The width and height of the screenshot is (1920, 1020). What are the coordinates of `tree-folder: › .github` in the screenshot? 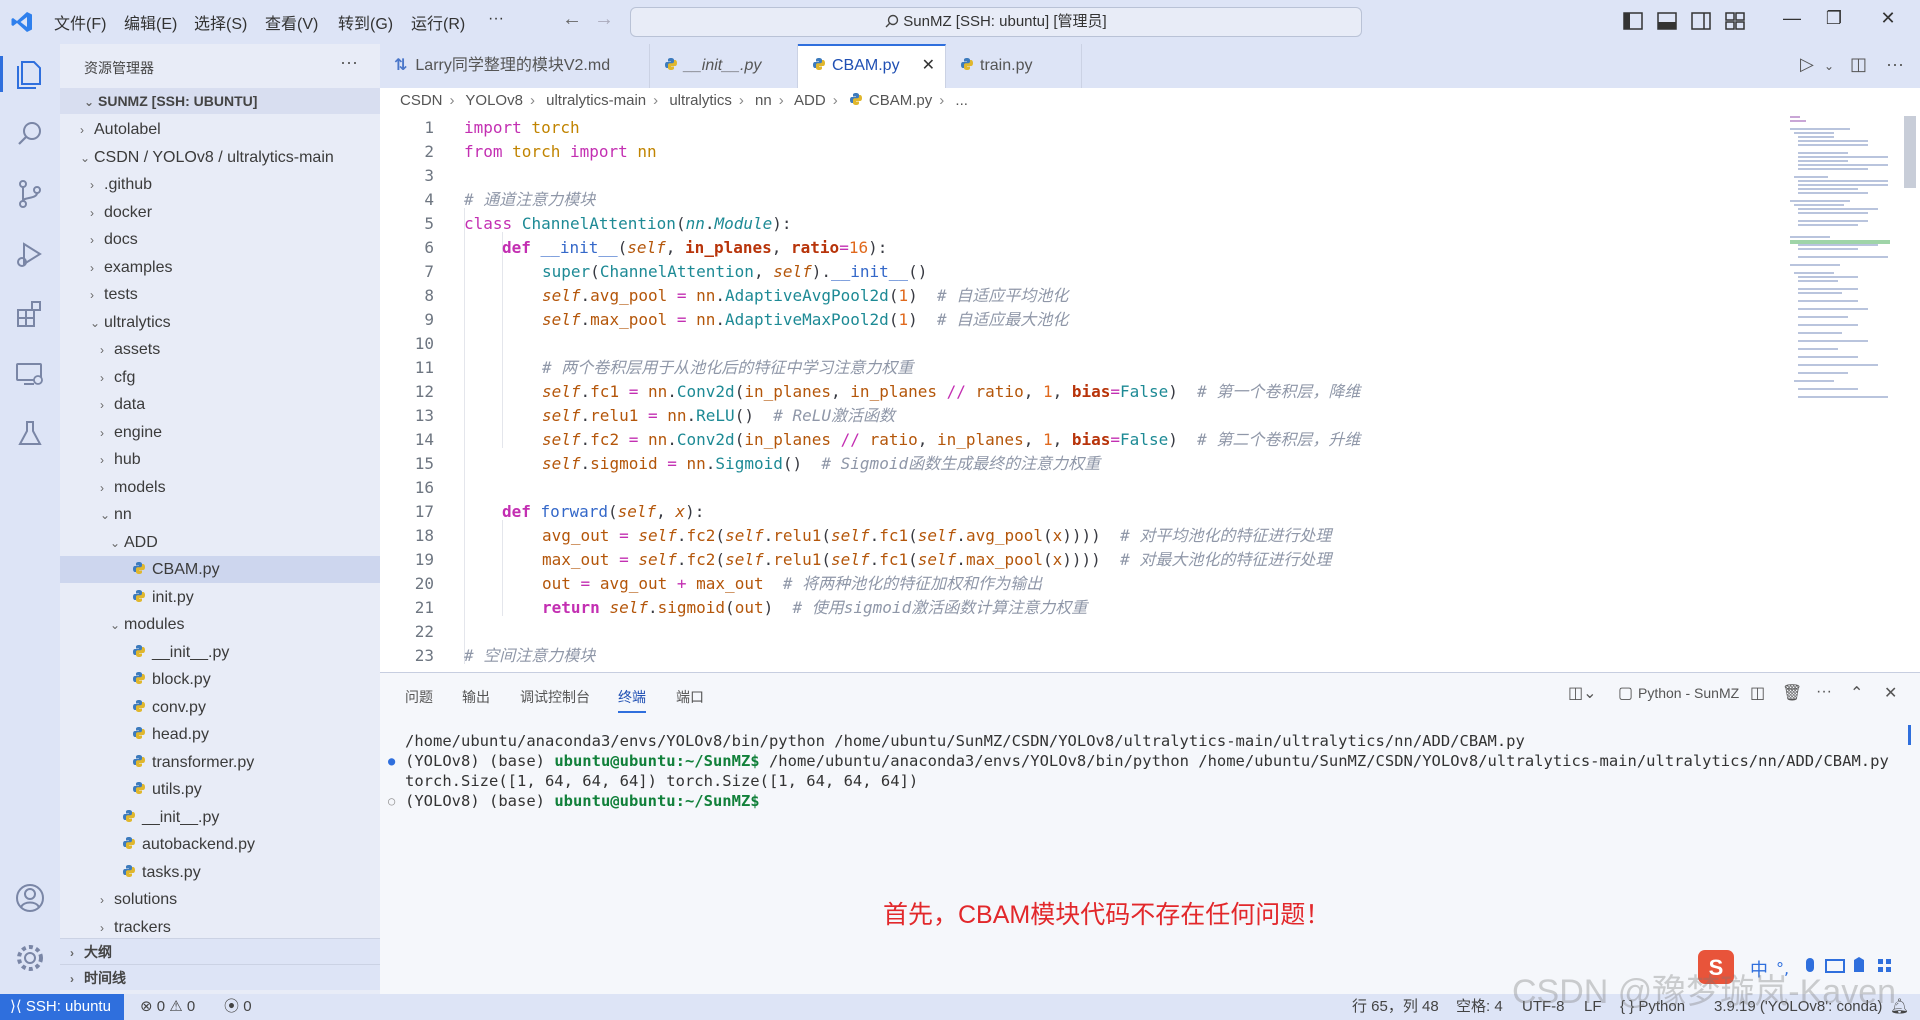 It's located at (220, 184).